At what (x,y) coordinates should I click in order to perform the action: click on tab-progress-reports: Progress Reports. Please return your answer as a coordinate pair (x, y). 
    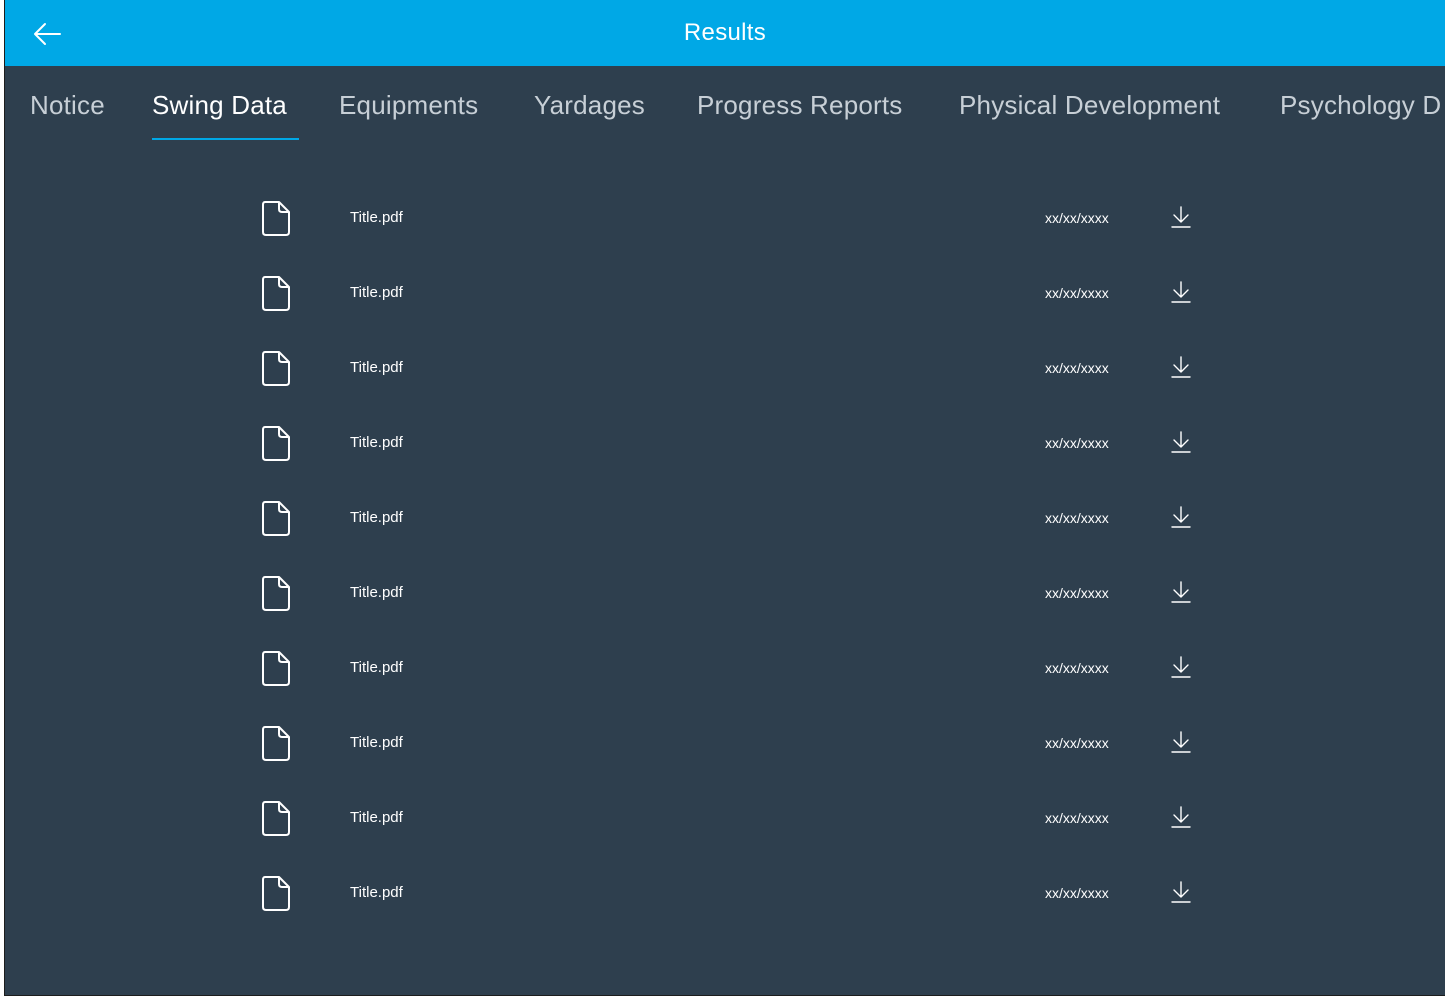
    Looking at the image, I should click on (800, 105).